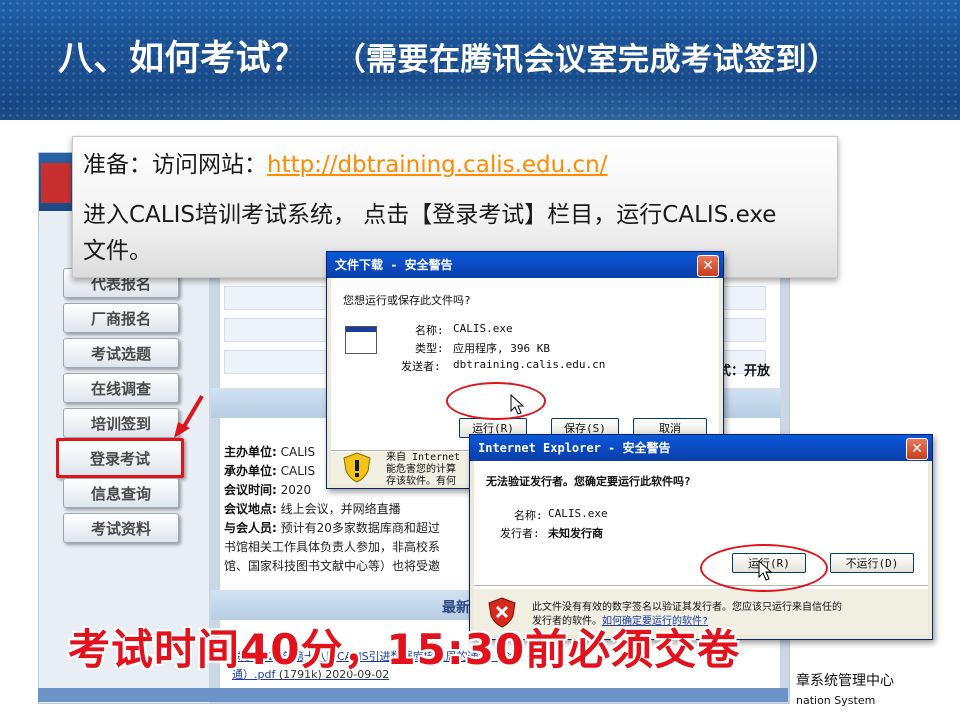 Image resolution: width=960 pixels, height=720 pixels. I want to click on slide-title: 八、如何考试？ （需要在腾讯会议室完成考试签到）, so click(448, 55).